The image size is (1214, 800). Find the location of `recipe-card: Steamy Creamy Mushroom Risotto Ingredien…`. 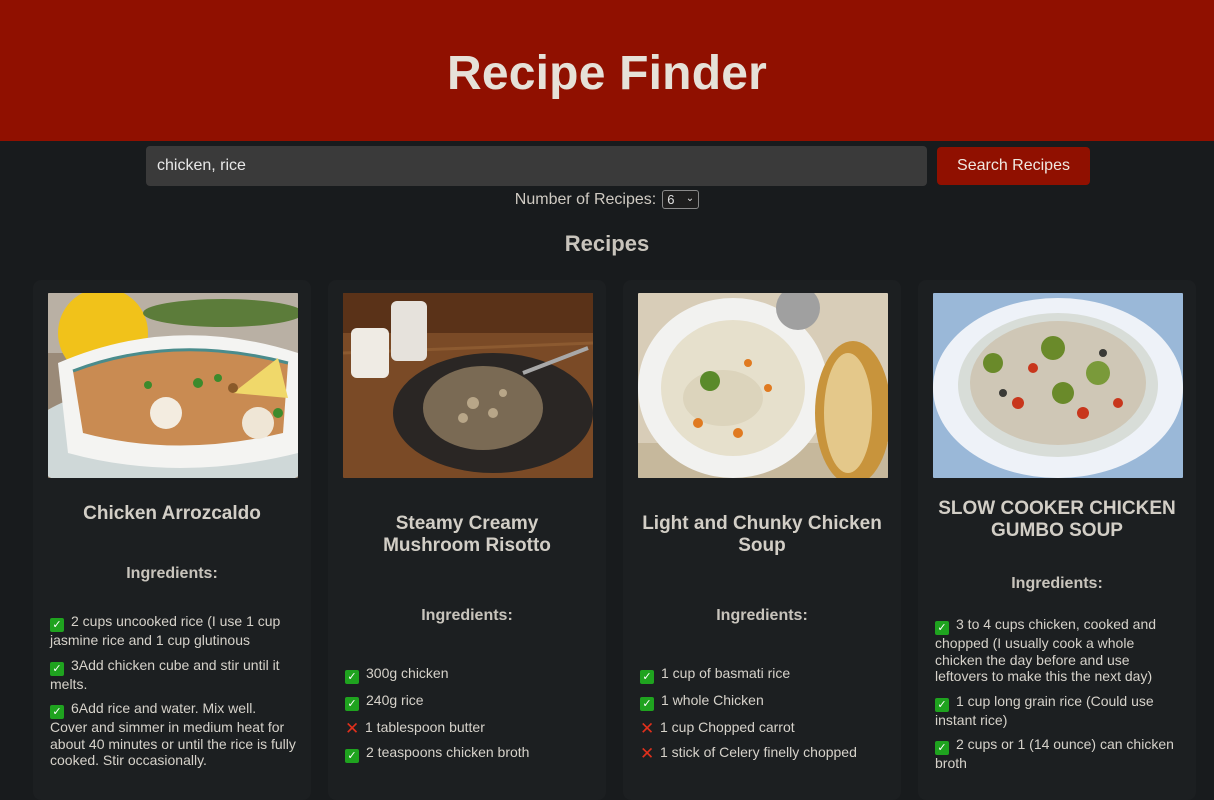

recipe-card: Steamy Creamy Mushroom Risotto Ingredien… is located at coordinates (467, 540).